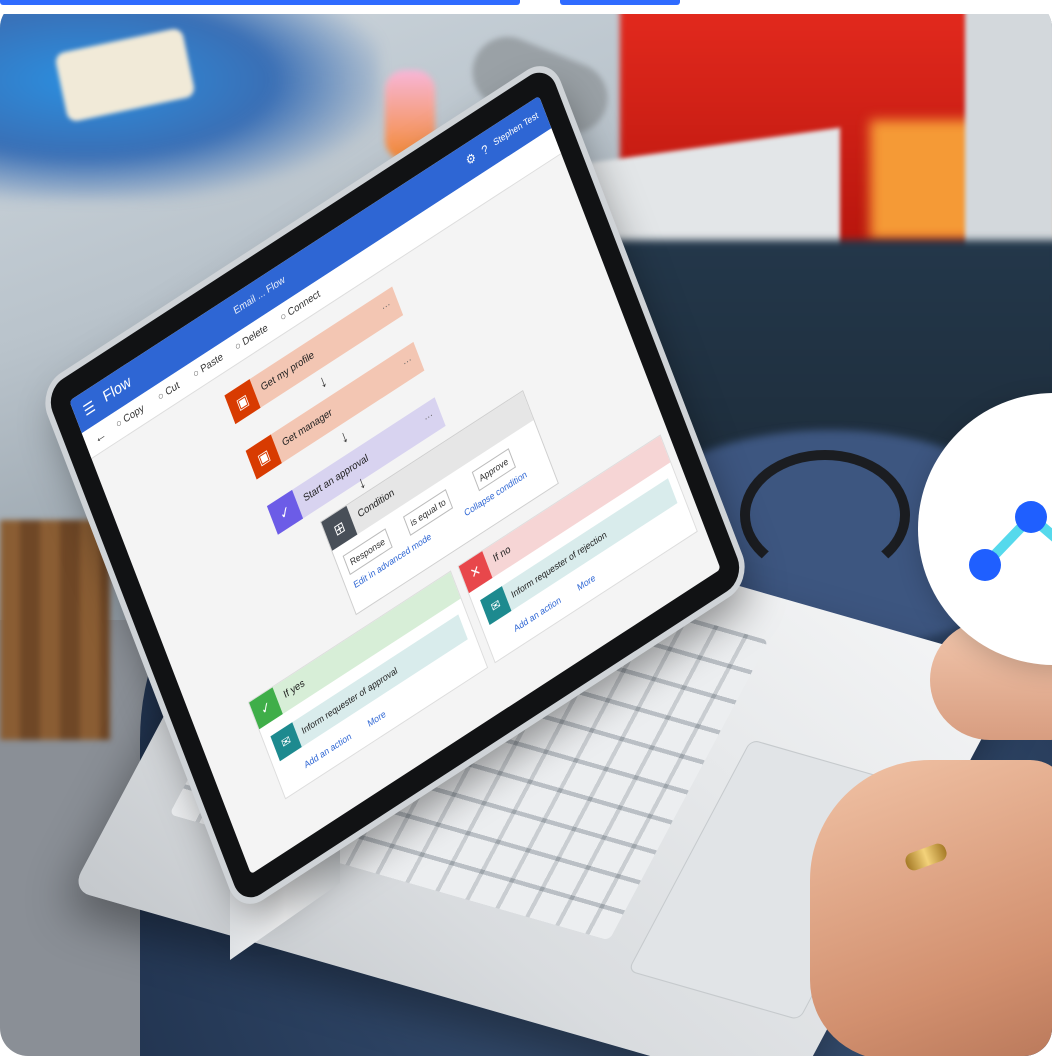  I want to click on step-label: Get manager, so click(307, 428).